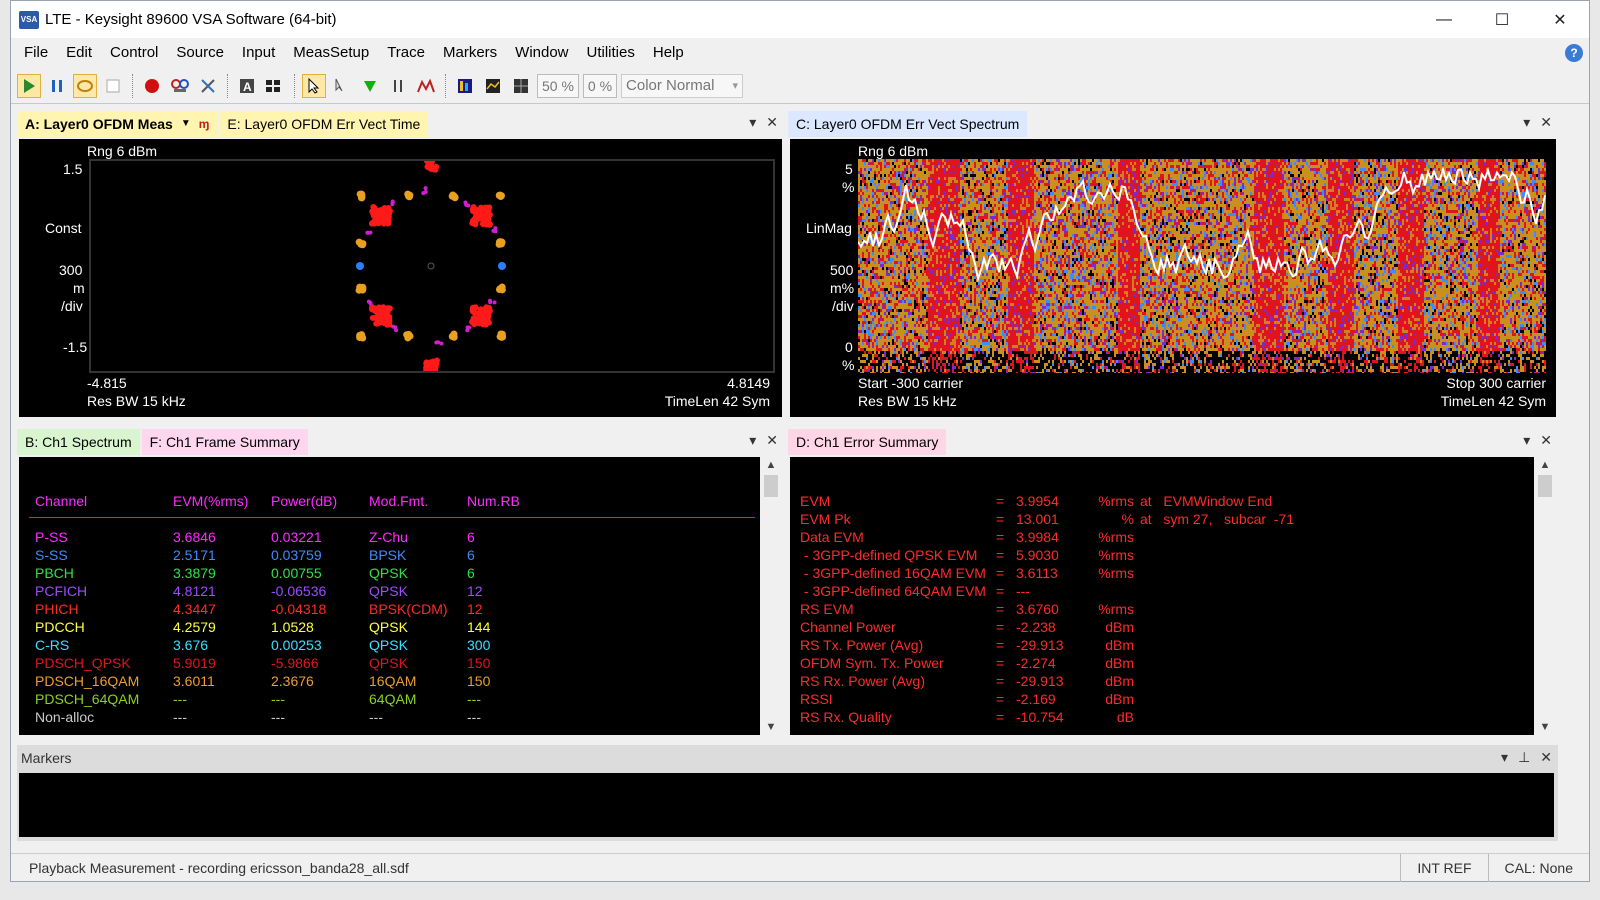 The image size is (1600, 900). I want to click on tab-f-frame-summary: F: Ch1 Frame Summary, so click(225, 442).